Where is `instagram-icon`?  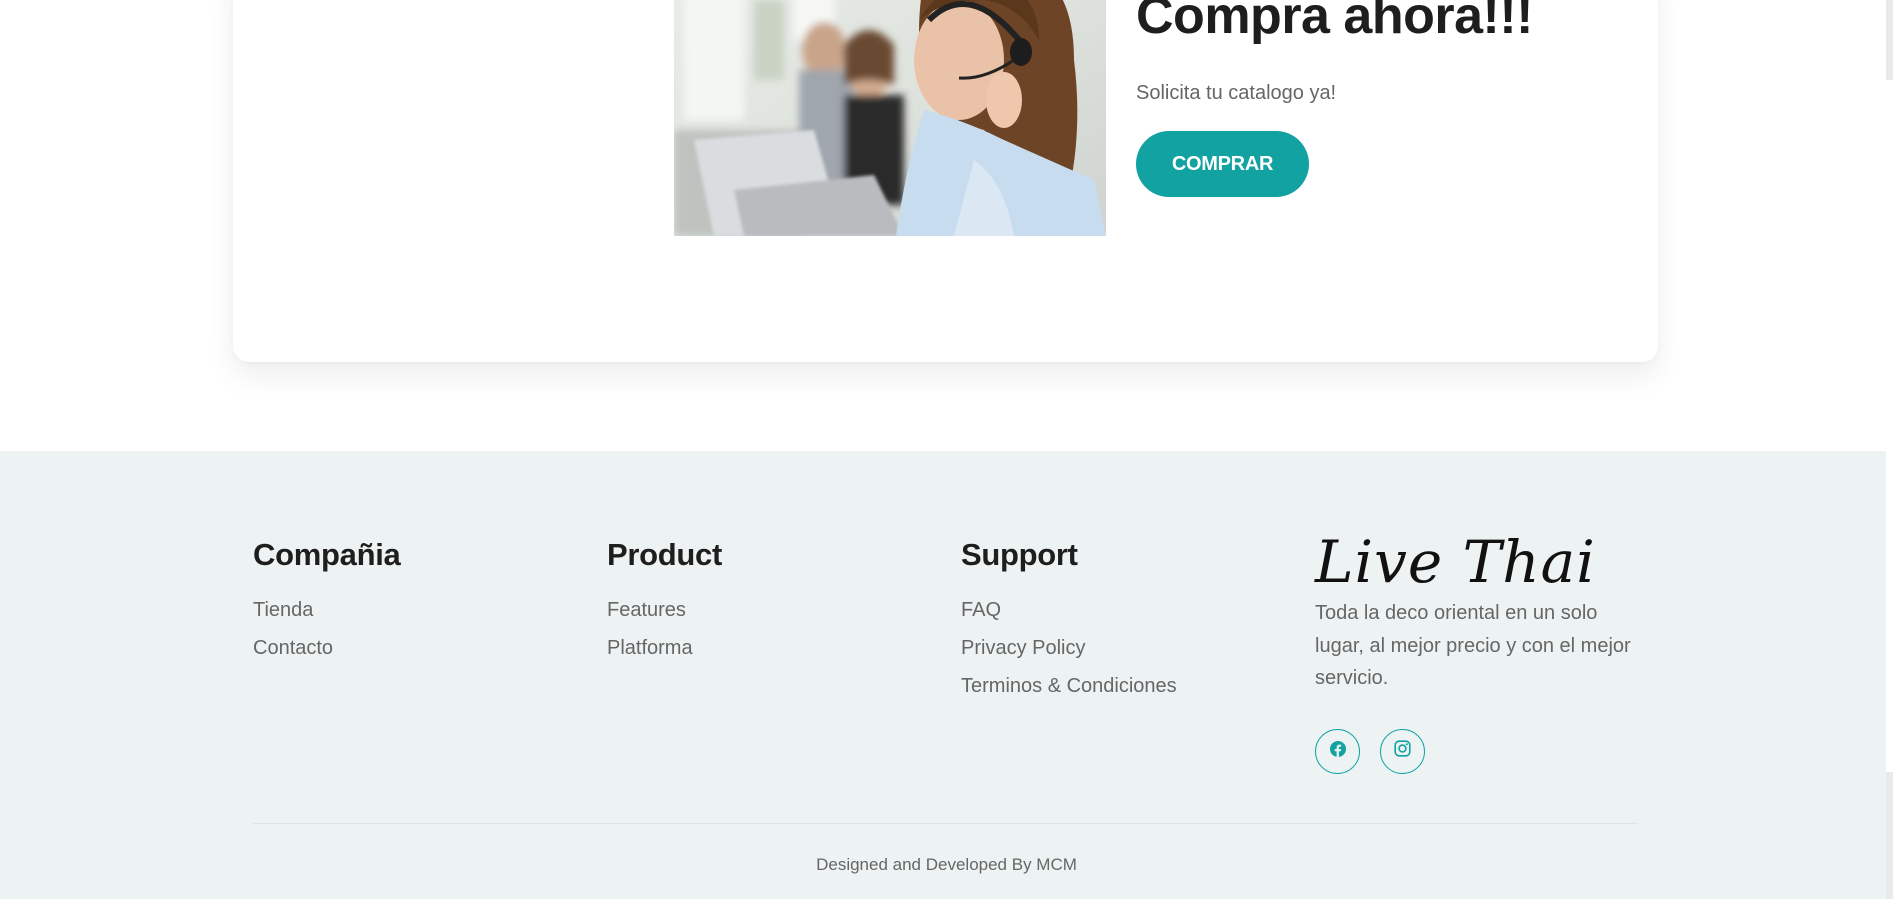 instagram-icon is located at coordinates (1402, 751).